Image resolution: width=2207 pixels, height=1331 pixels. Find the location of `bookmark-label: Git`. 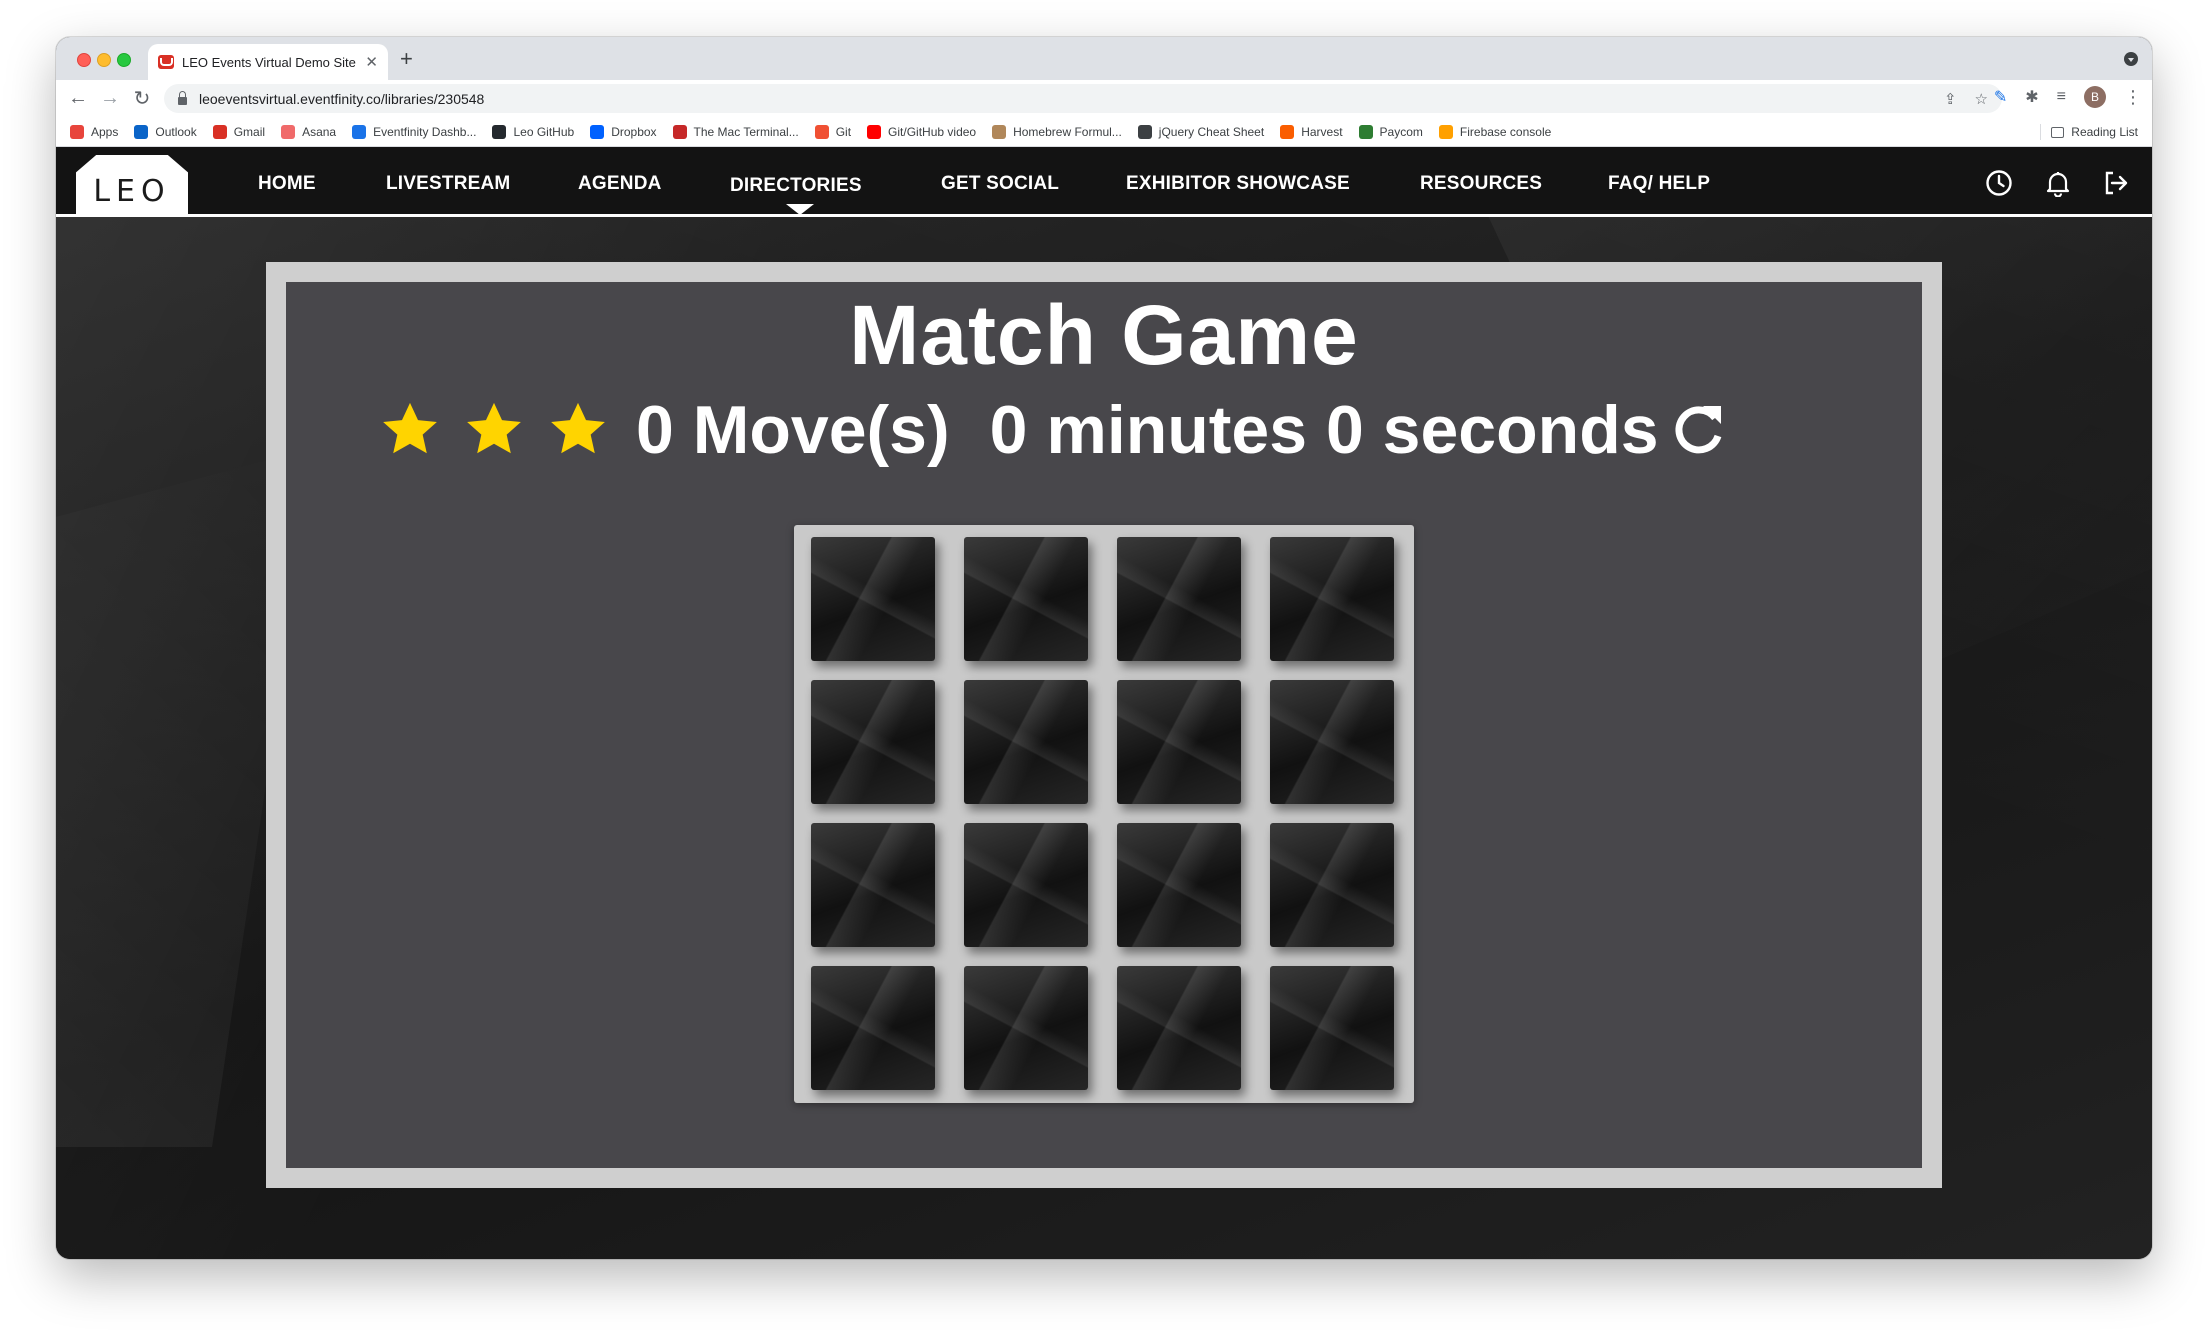

bookmark-label: Git is located at coordinates (843, 131).